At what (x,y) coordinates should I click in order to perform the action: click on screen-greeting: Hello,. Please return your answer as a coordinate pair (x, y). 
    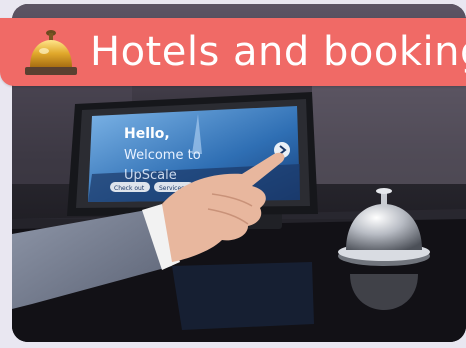
    Looking at the image, I should click on (147, 134).